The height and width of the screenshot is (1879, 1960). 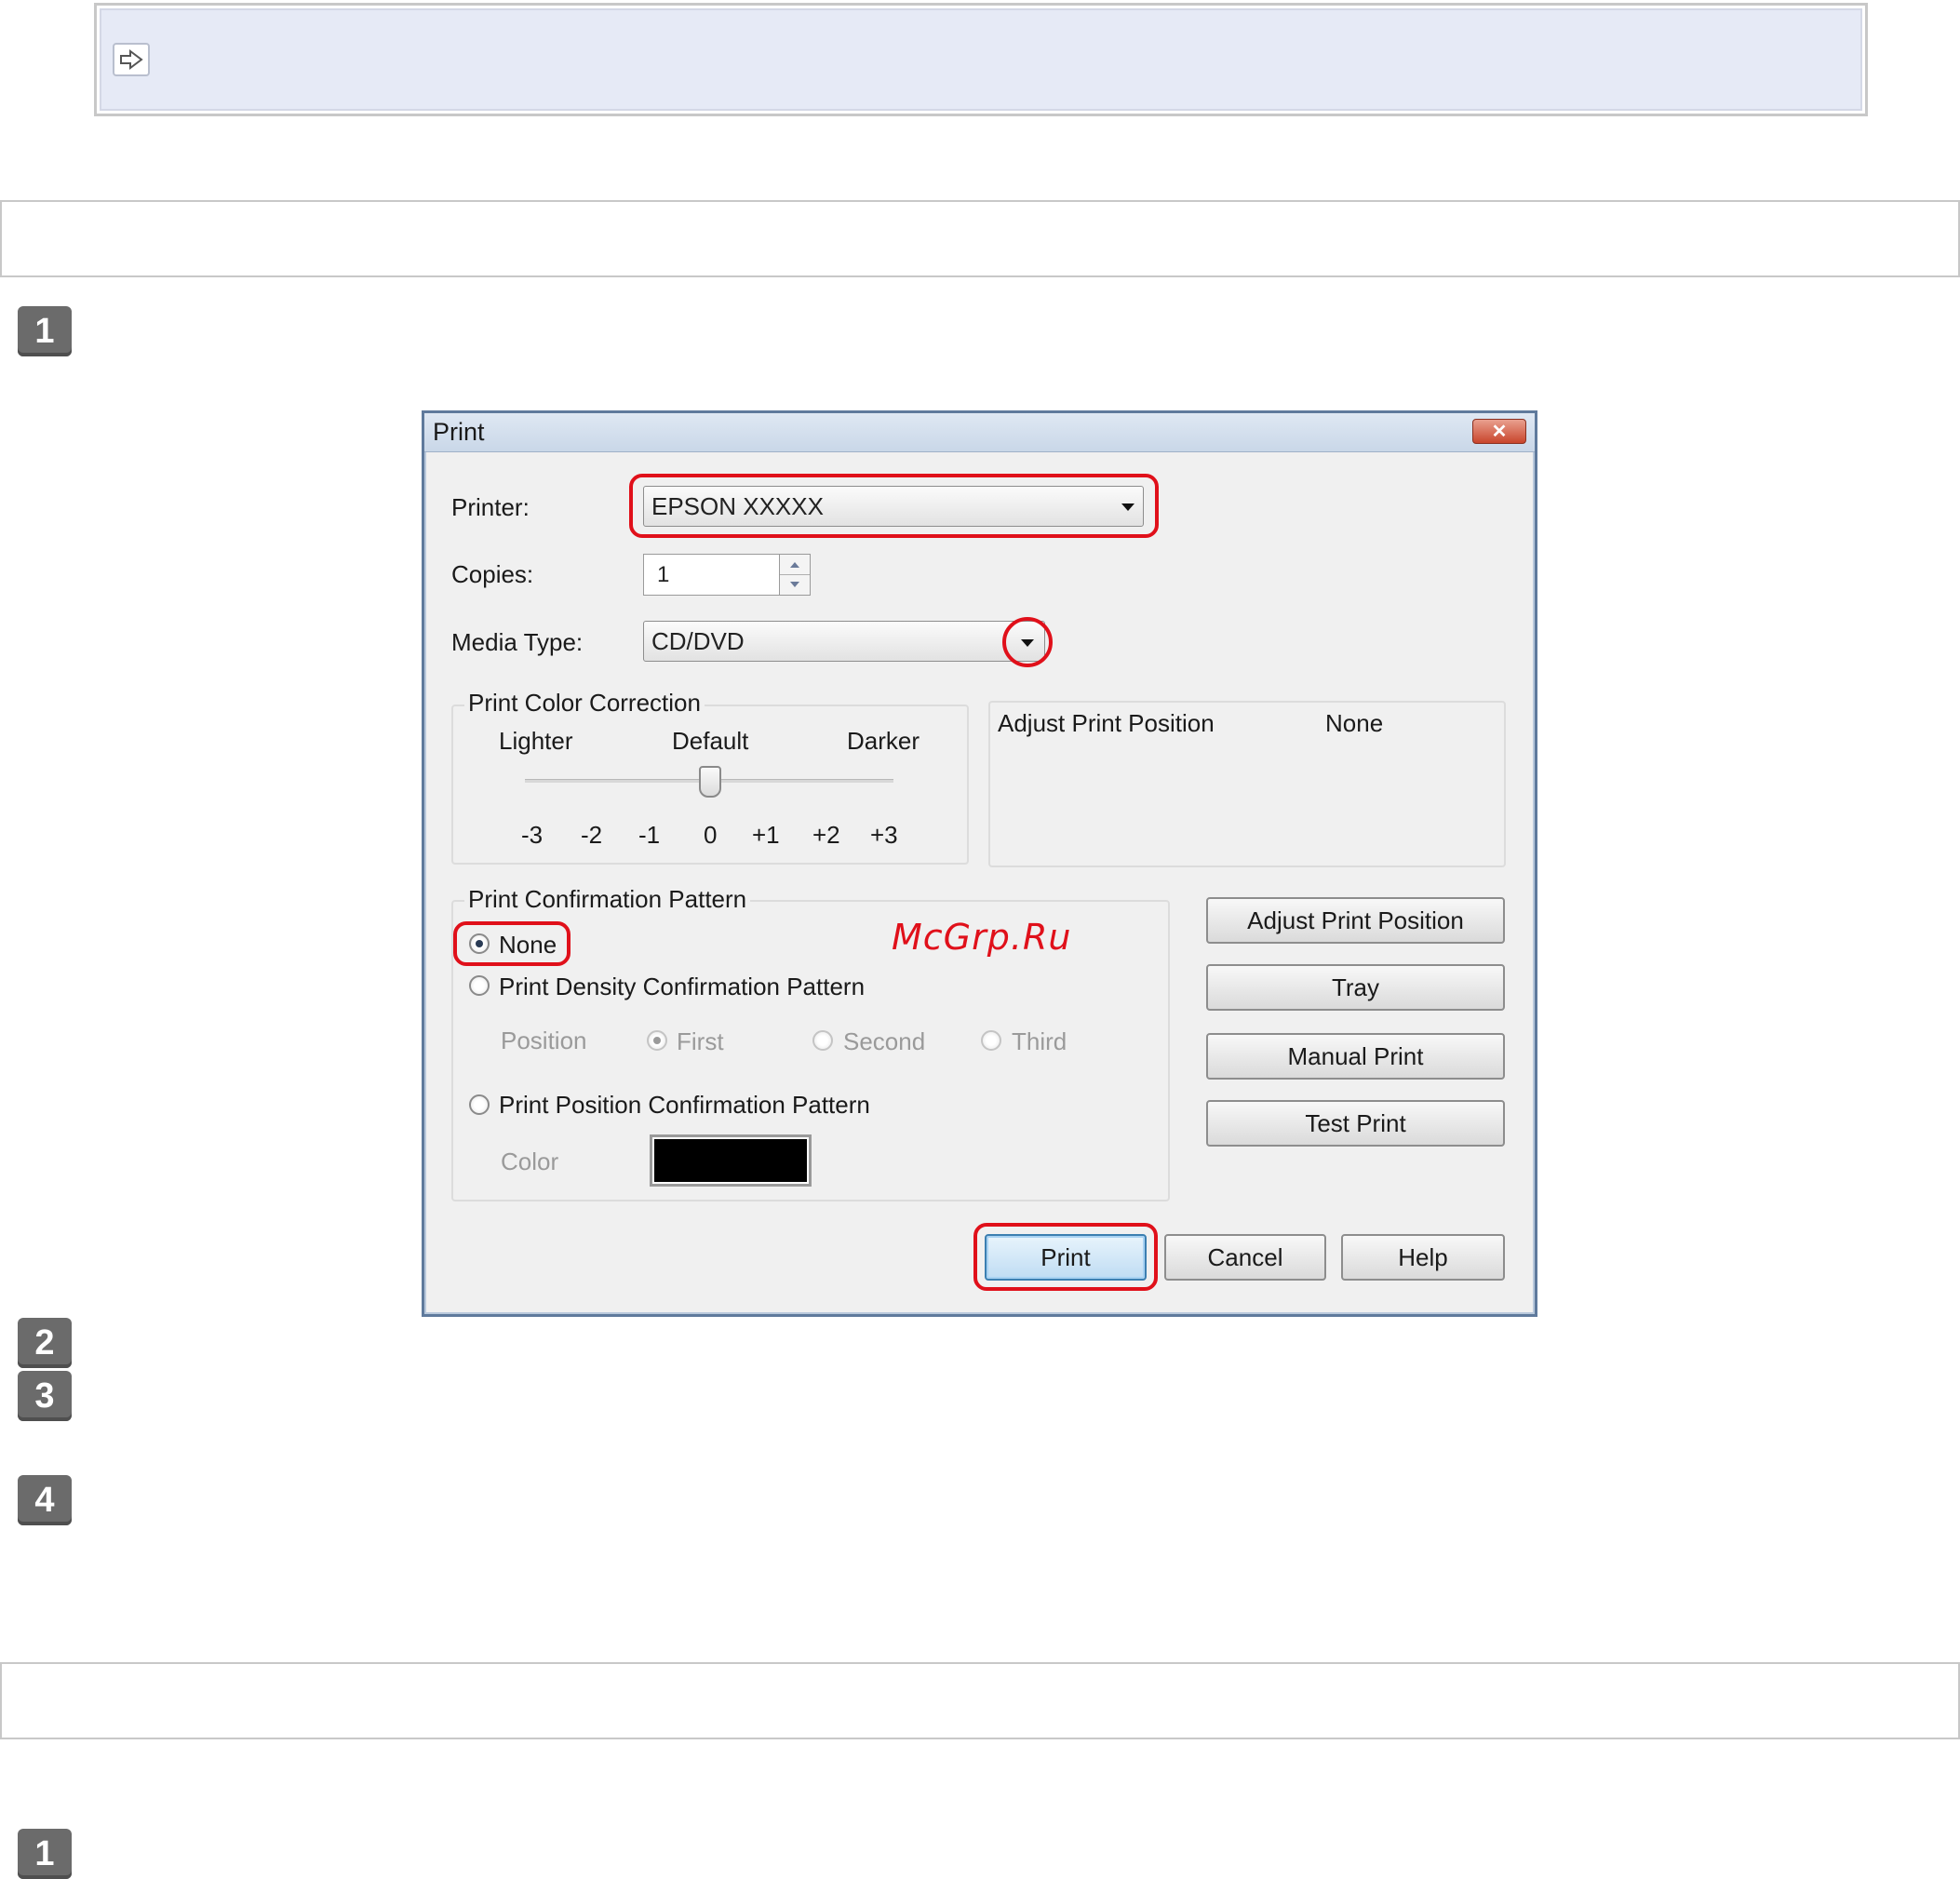 What do you see at coordinates (710, 782) in the screenshot?
I see `color-correction-slider-thumb` at bounding box center [710, 782].